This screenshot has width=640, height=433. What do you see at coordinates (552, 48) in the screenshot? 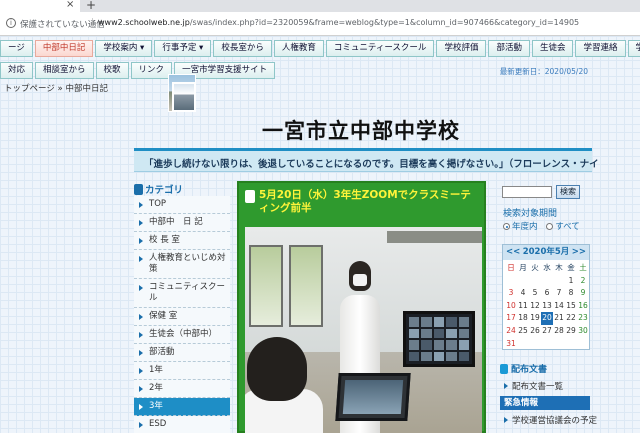
I see `nav-button: 生徒会` at bounding box center [552, 48].